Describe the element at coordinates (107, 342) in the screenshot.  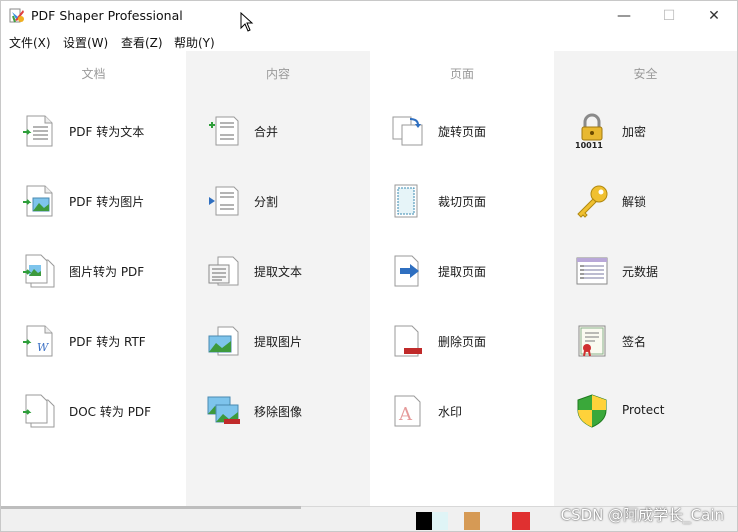
I see `tool-label: PDF 转为 RTF` at that location.